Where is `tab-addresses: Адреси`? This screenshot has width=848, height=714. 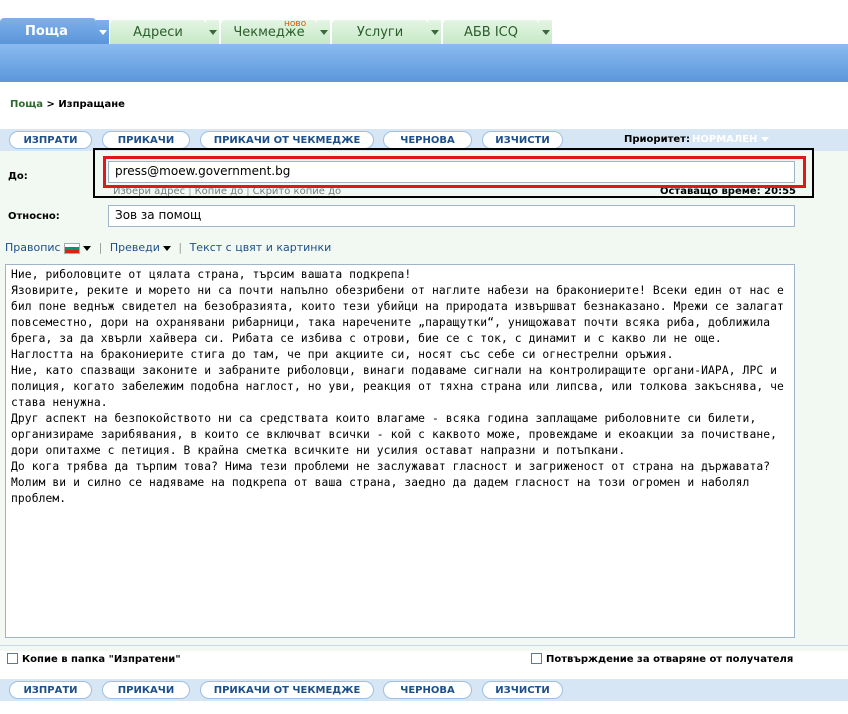
tab-addresses: Адреси is located at coordinates (158, 32).